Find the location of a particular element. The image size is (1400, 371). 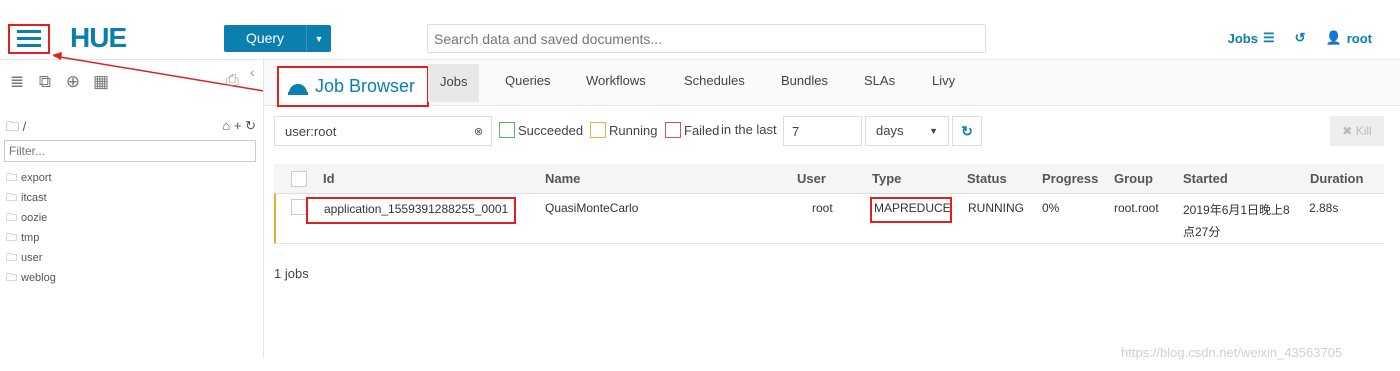

job-id-link: application_1559391288255_0001 is located at coordinates (411, 210).